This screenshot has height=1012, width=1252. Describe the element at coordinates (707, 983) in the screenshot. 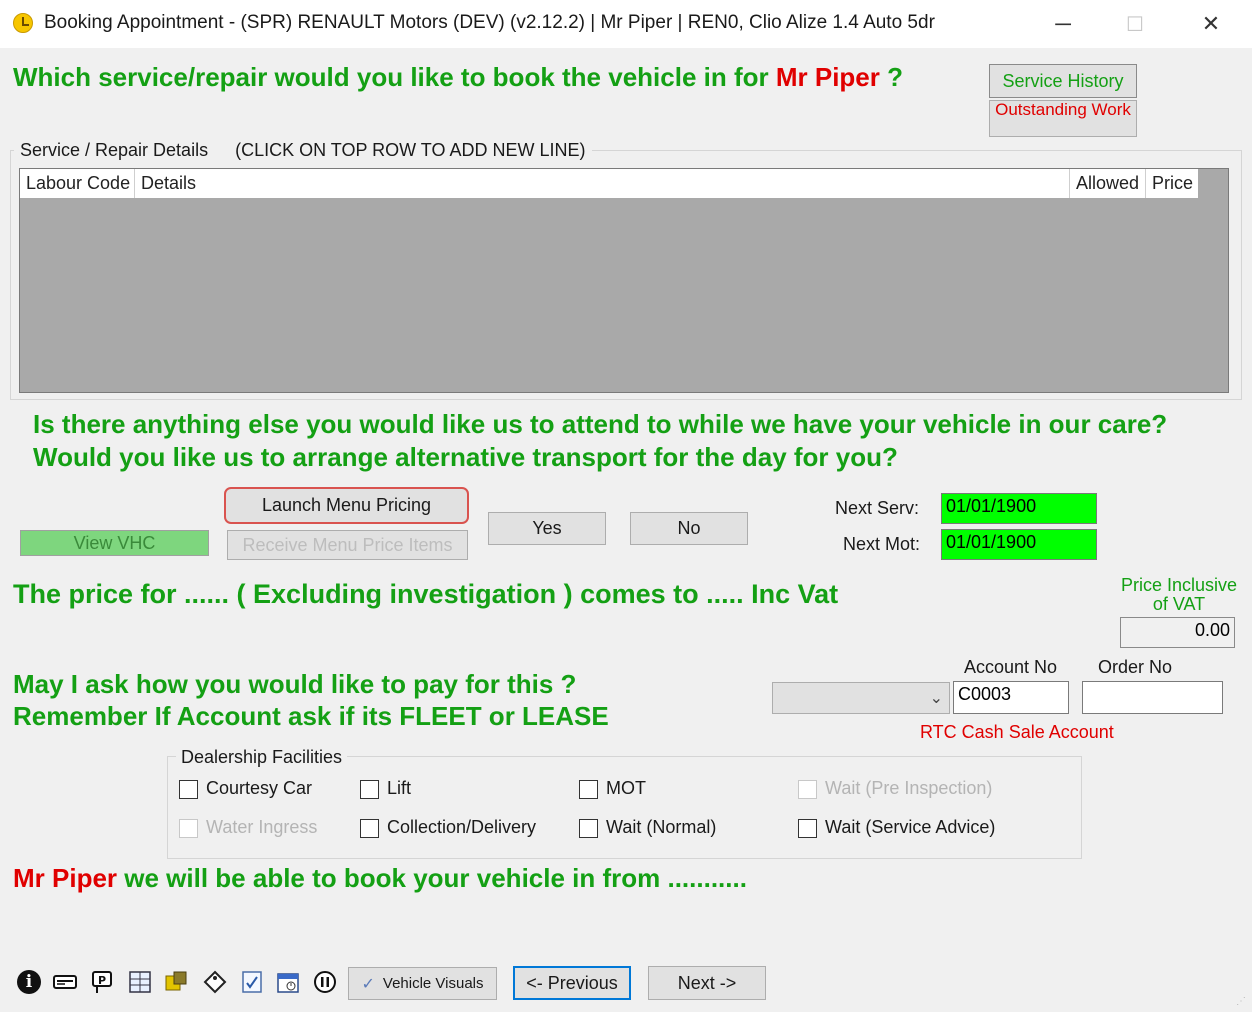

I see `next-button: Next ->` at that location.